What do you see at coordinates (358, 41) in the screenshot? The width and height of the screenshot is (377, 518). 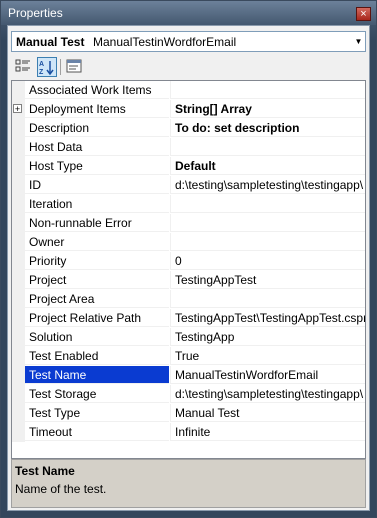 I see `chevron-down-icon: ▼` at bounding box center [358, 41].